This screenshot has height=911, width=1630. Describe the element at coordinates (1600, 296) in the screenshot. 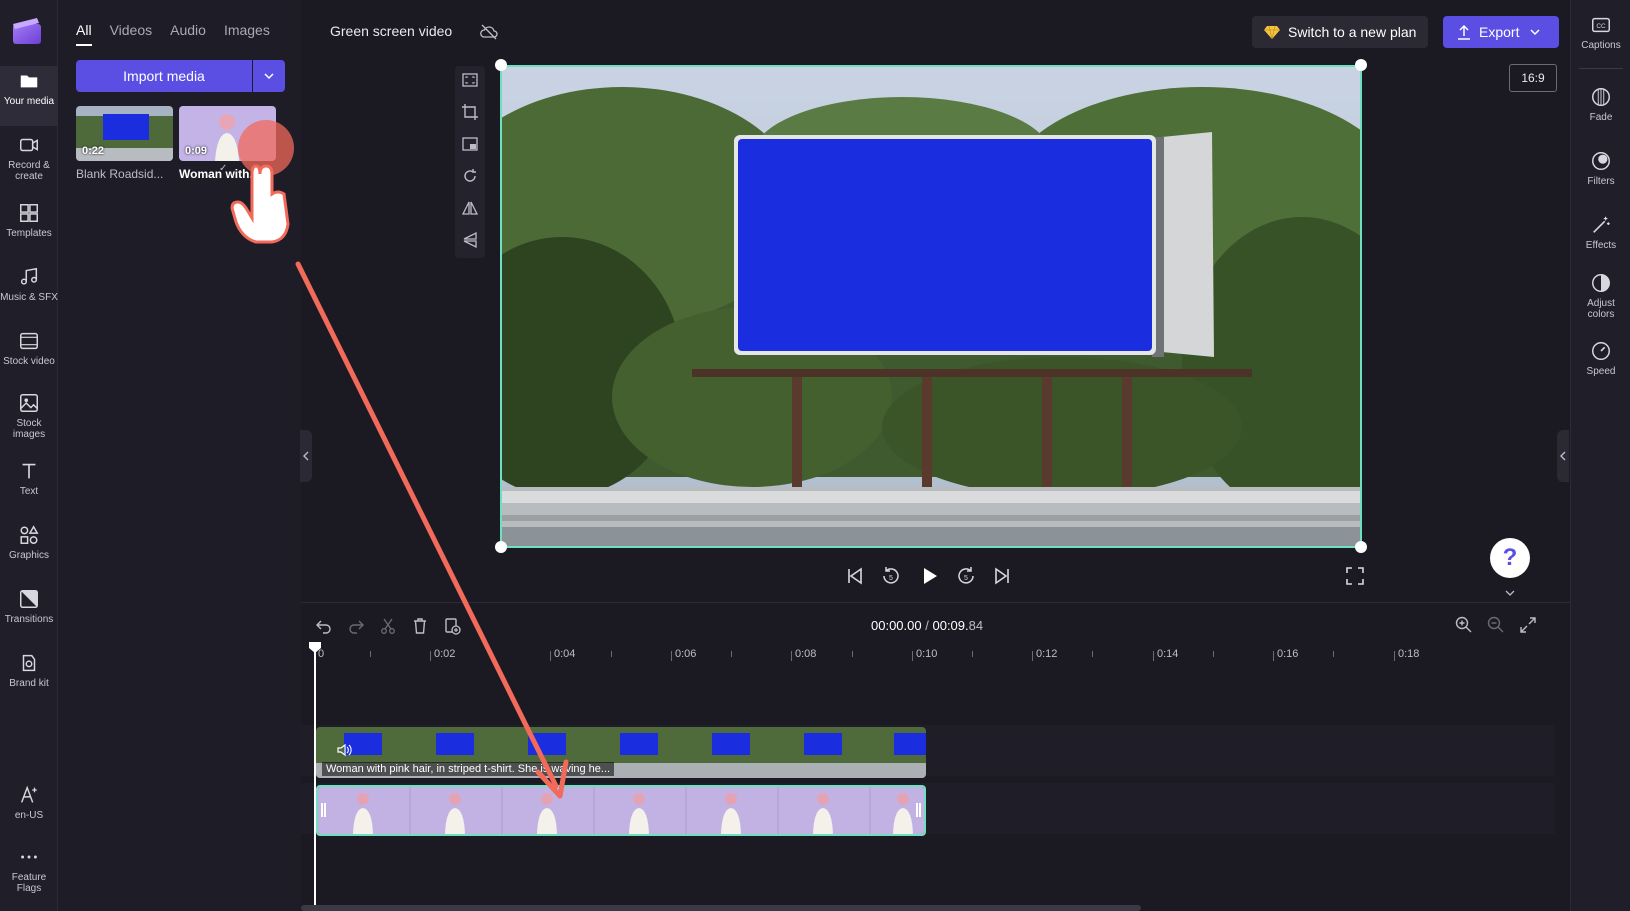

I see `prop-adjust-colors: Adjust colors` at that location.